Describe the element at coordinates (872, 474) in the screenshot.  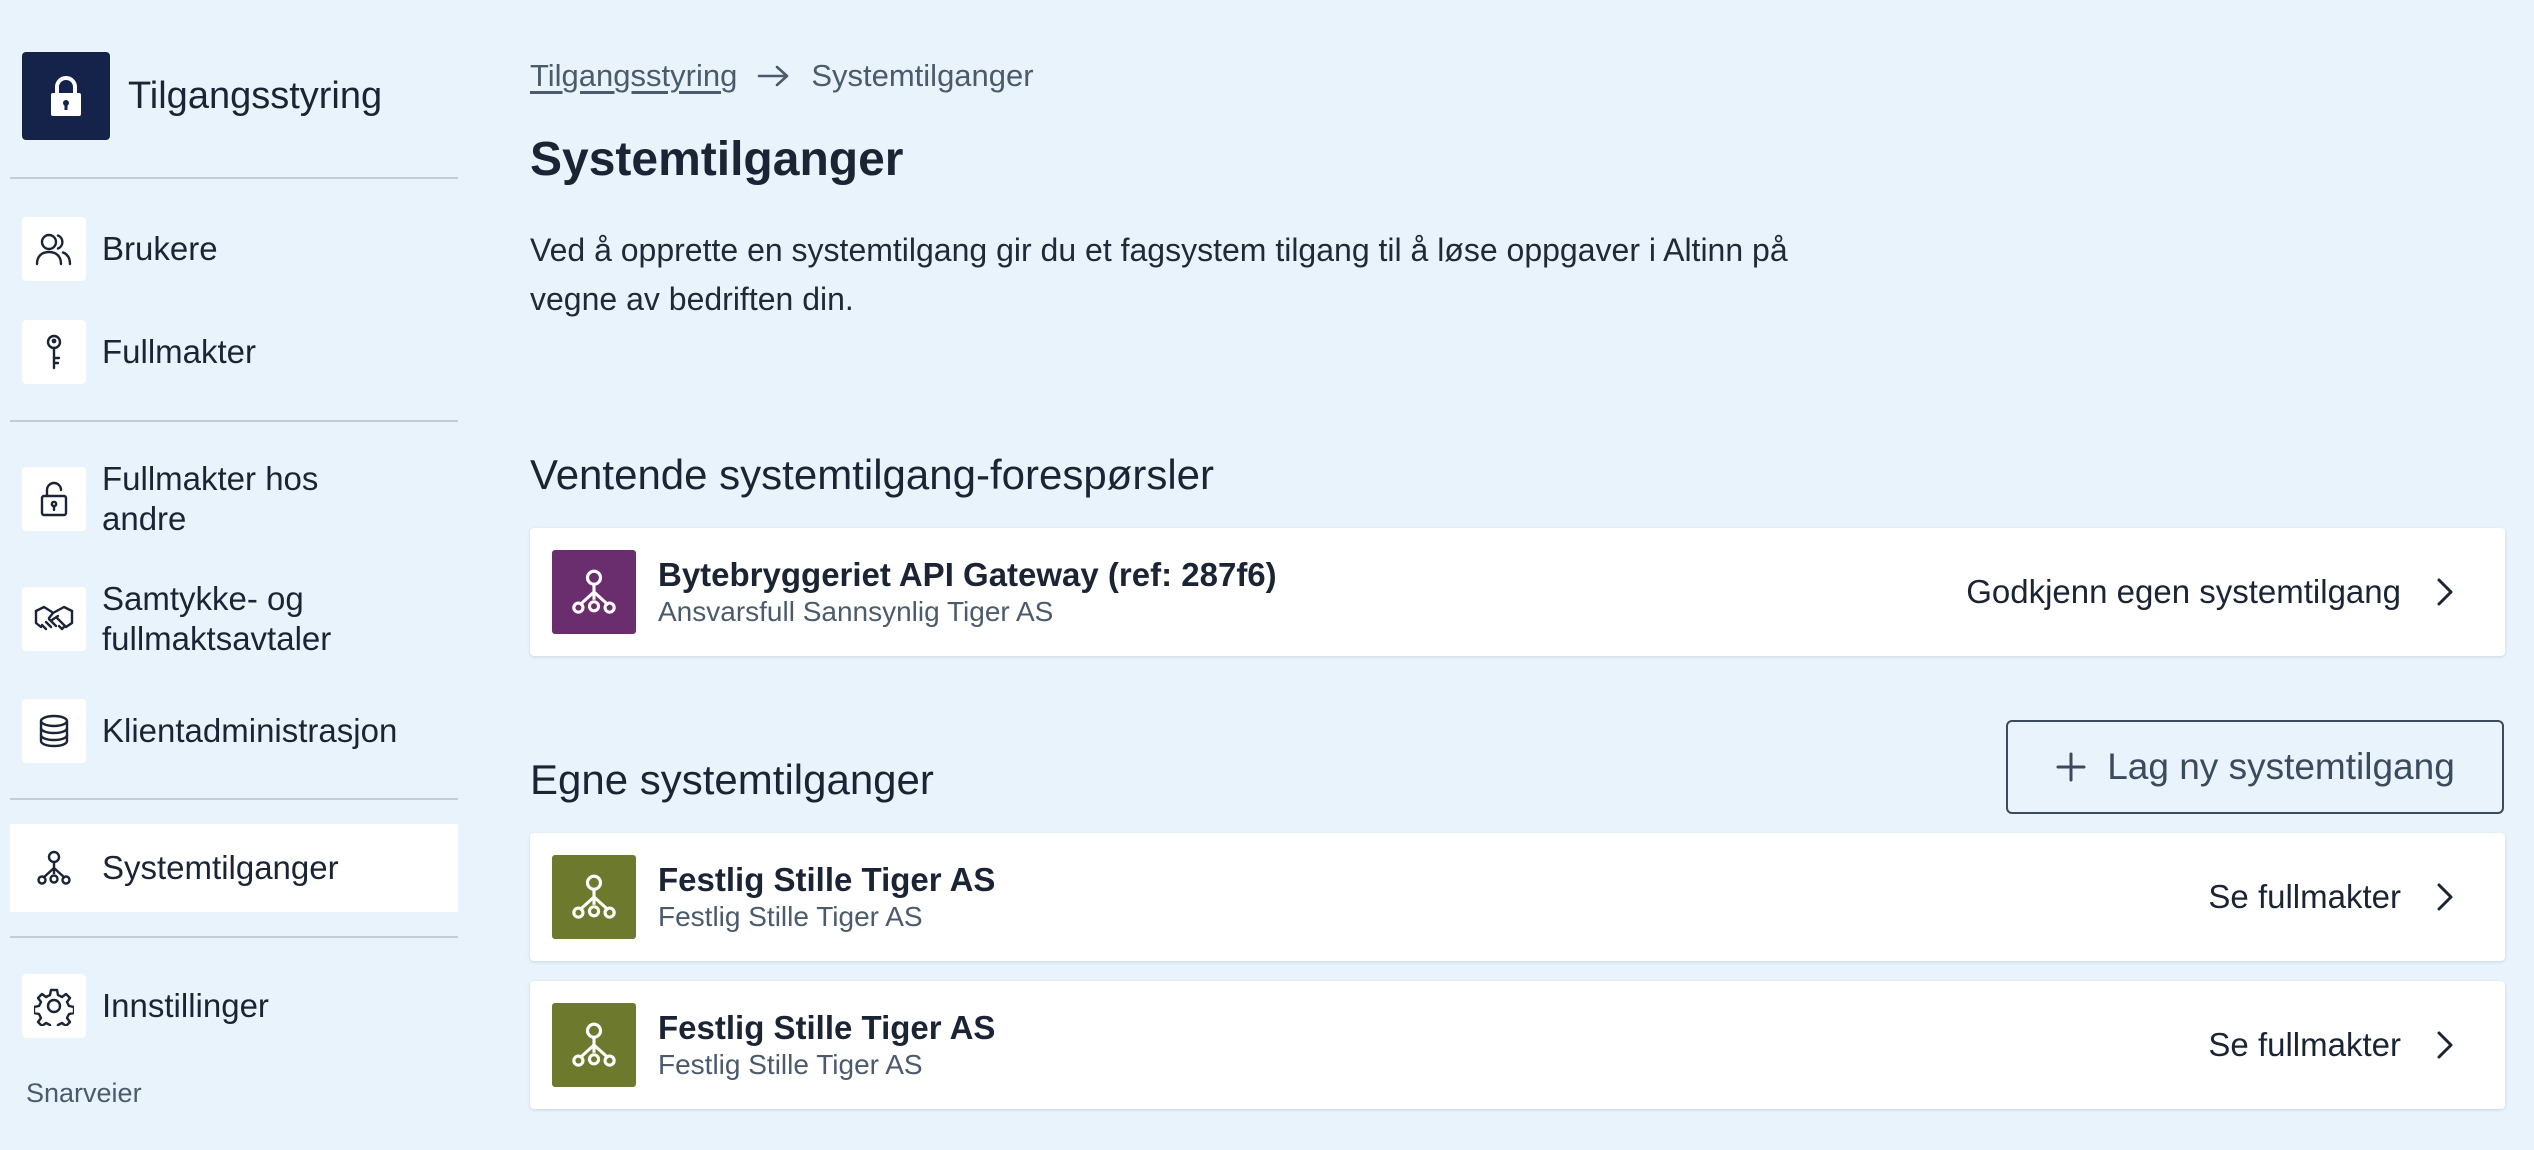
I see `pending-section-title: Ventende systemtilgang-forespørsler` at that location.